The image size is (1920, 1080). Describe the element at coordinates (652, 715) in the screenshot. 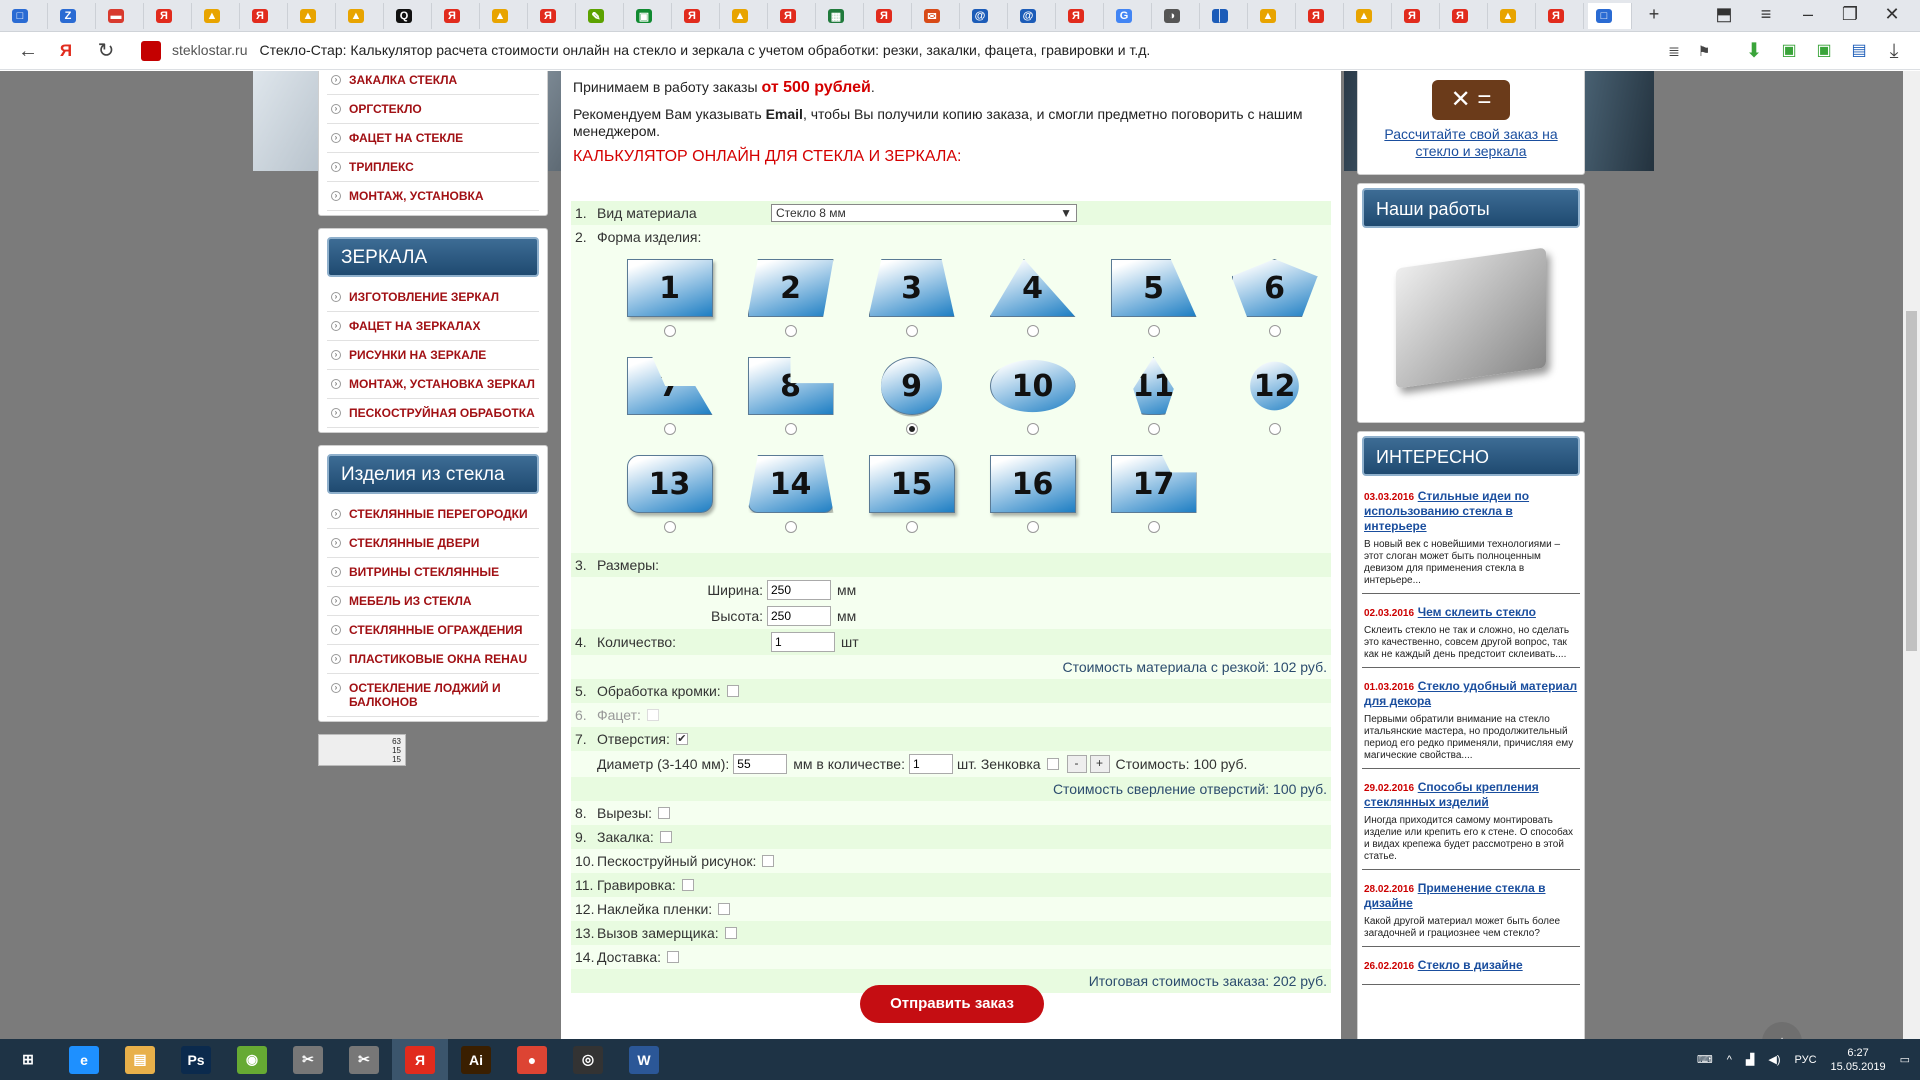

I see `facet-checkbox` at that location.